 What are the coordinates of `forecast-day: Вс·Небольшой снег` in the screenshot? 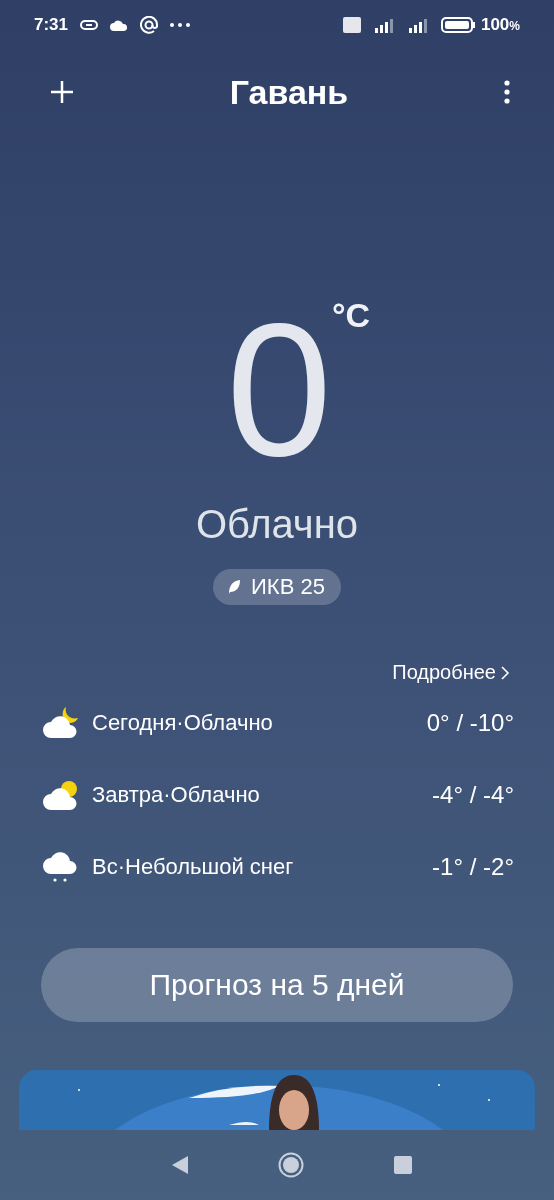 It's located at (262, 867).